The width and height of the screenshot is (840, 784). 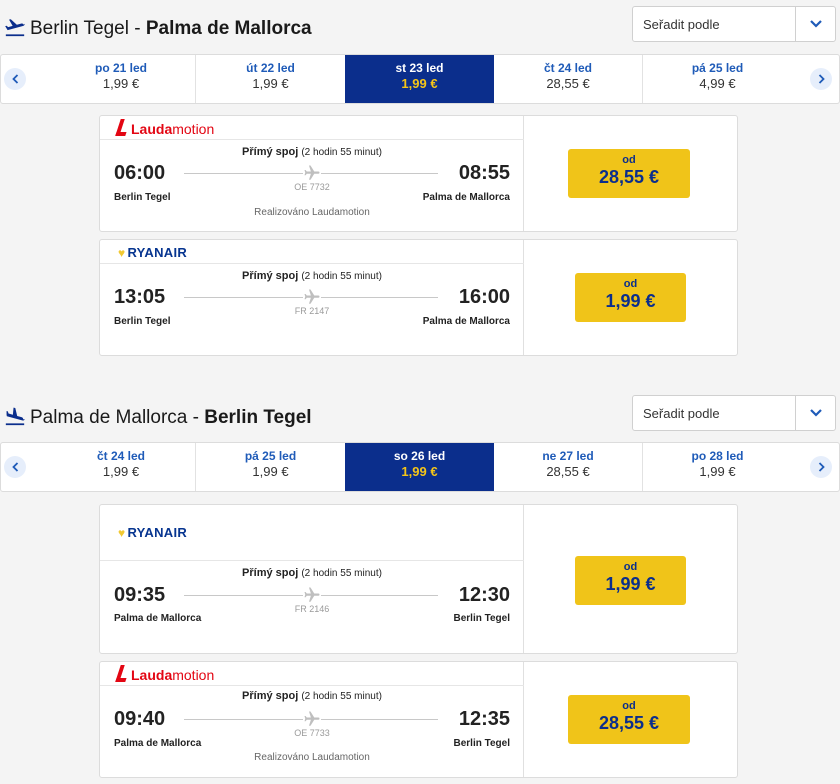 What do you see at coordinates (312, 757) in the screenshot?
I see `operated-by: Realizováno Laudamotion` at bounding box center [312, 757].